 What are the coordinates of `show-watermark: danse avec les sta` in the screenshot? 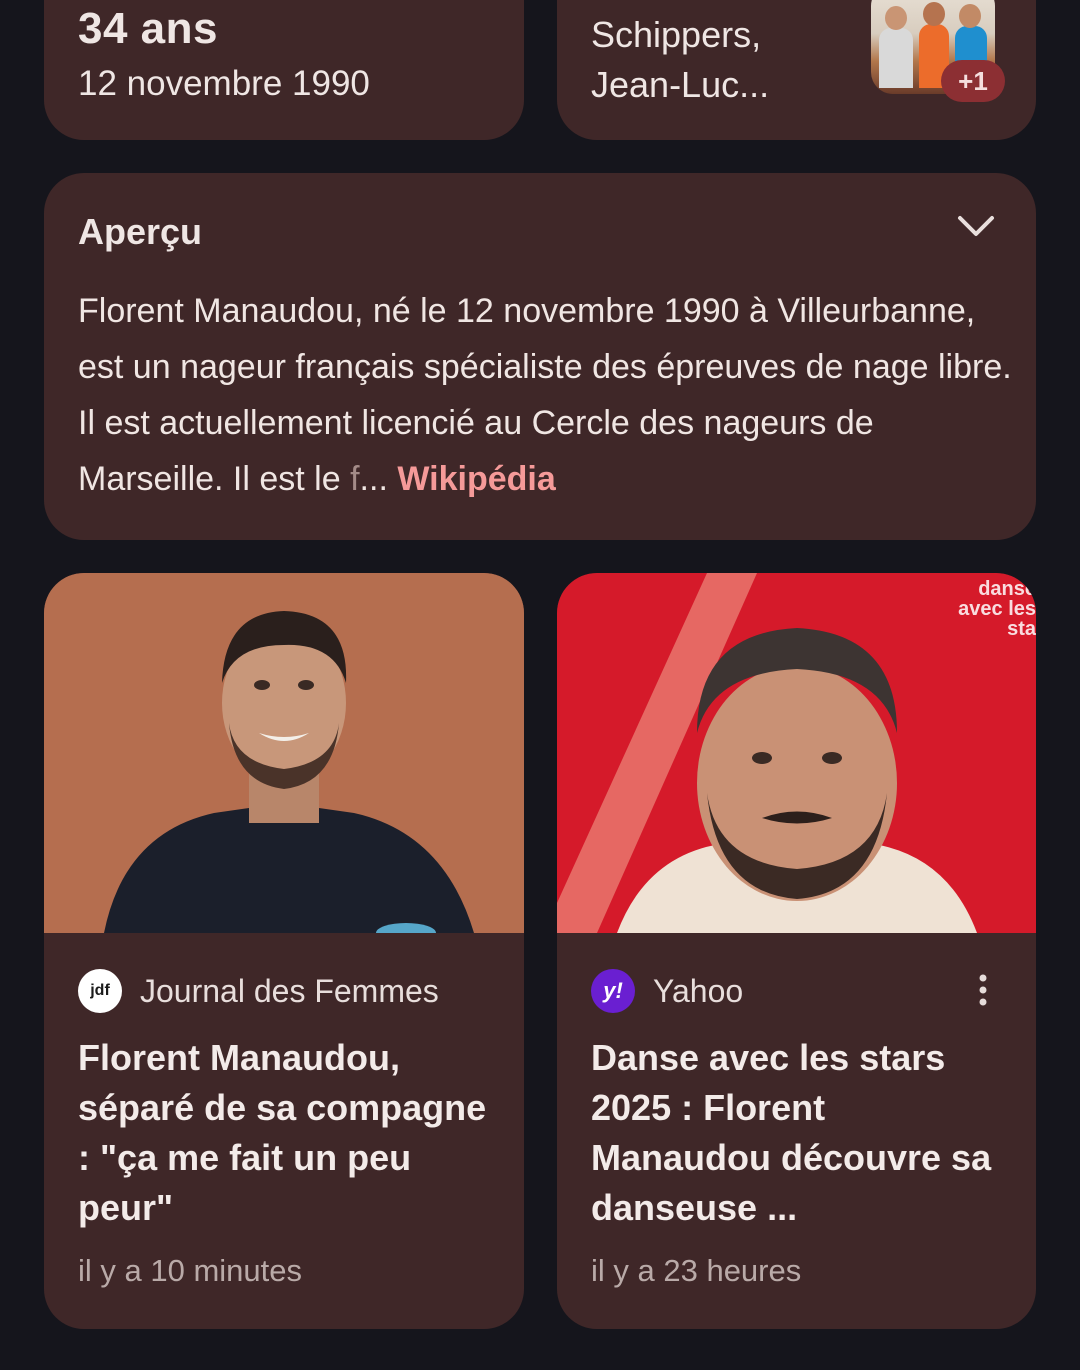 It's located at (997, 607).